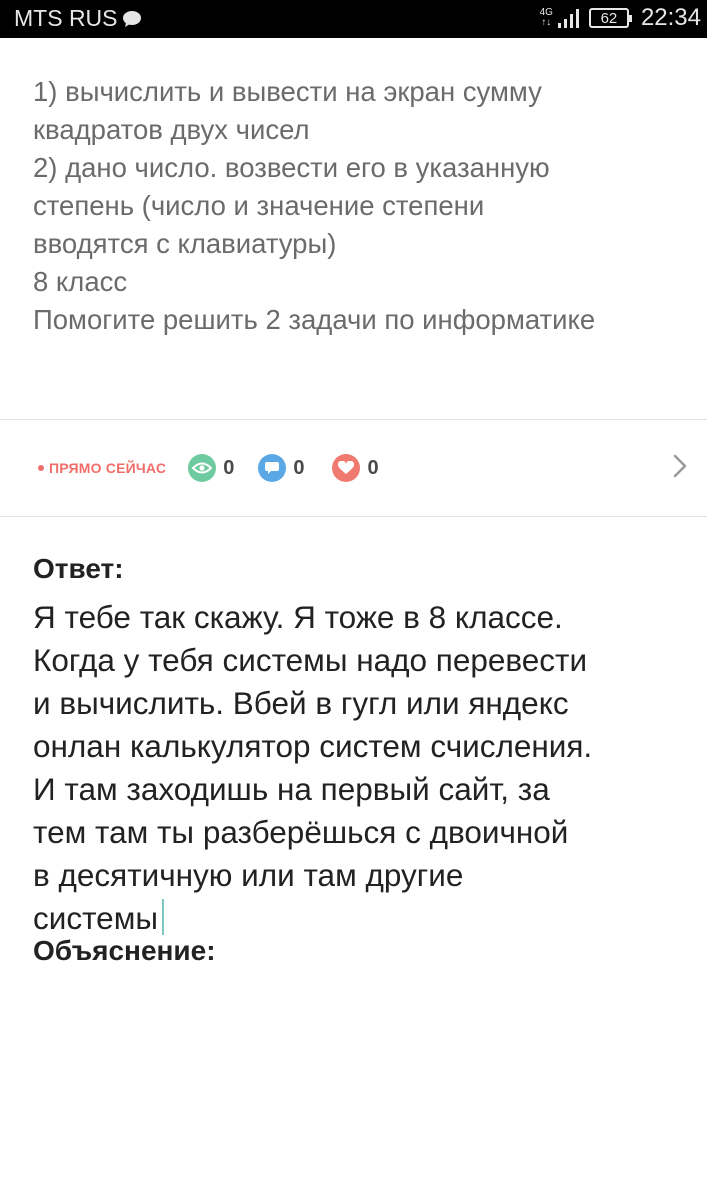 This screenshot has width=707, height=1198. I want to click on question-line: Помогите решить 2 задачи по информатике, so click(314, 319).